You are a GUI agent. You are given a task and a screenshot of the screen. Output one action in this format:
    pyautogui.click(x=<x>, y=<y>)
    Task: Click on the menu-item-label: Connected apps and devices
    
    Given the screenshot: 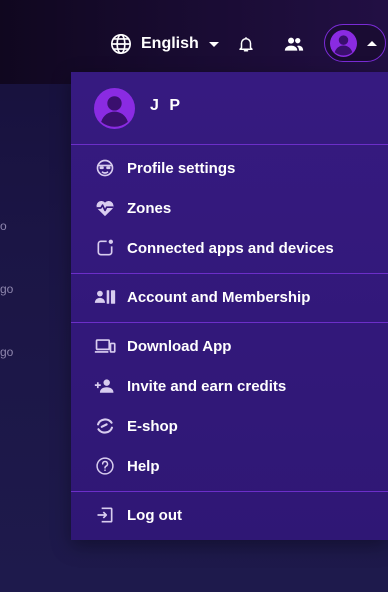 What is the action you would take?
    pyautogui.click(x=230, y=248)
    